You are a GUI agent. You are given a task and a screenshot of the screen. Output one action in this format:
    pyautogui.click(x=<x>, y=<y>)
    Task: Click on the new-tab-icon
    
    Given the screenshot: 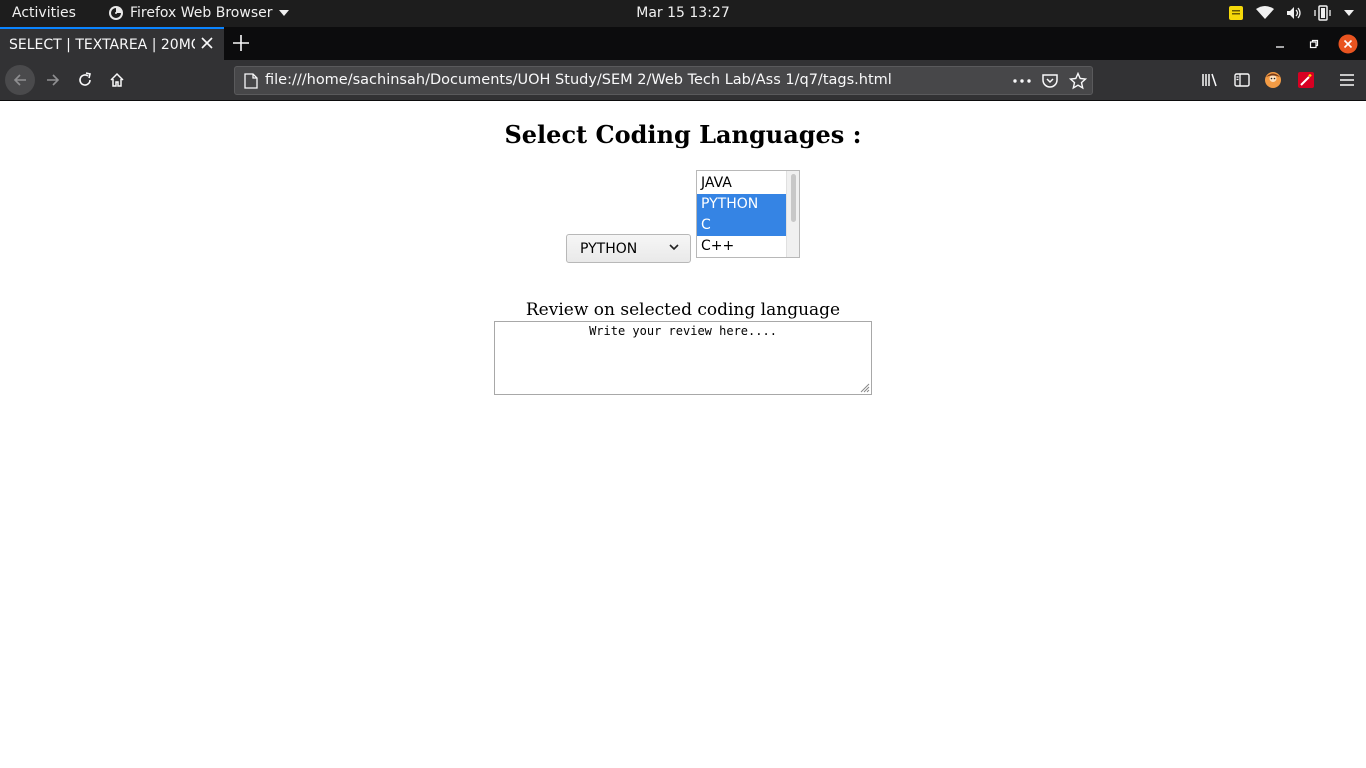 What is the action you would take?
    pyautogui.click(x=241, y=43)
    